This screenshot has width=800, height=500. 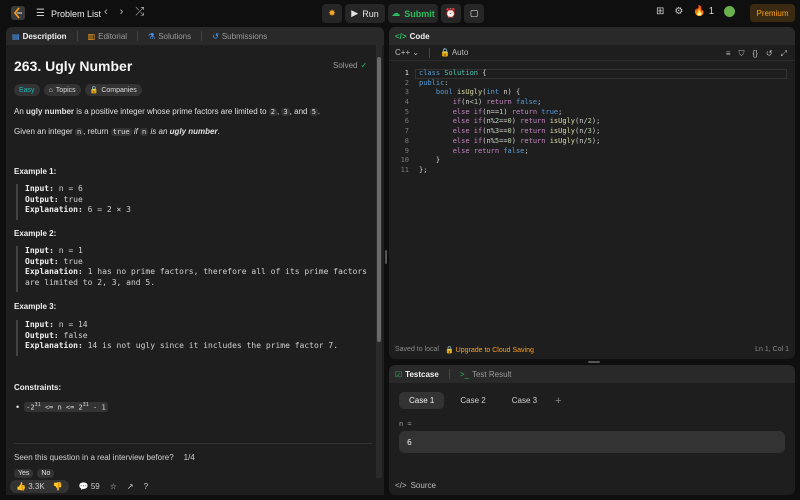 What do you see at coordinates (755, 54) in the screenshot?
I see `braces-icon: {}` at bounding box center [755, 54].